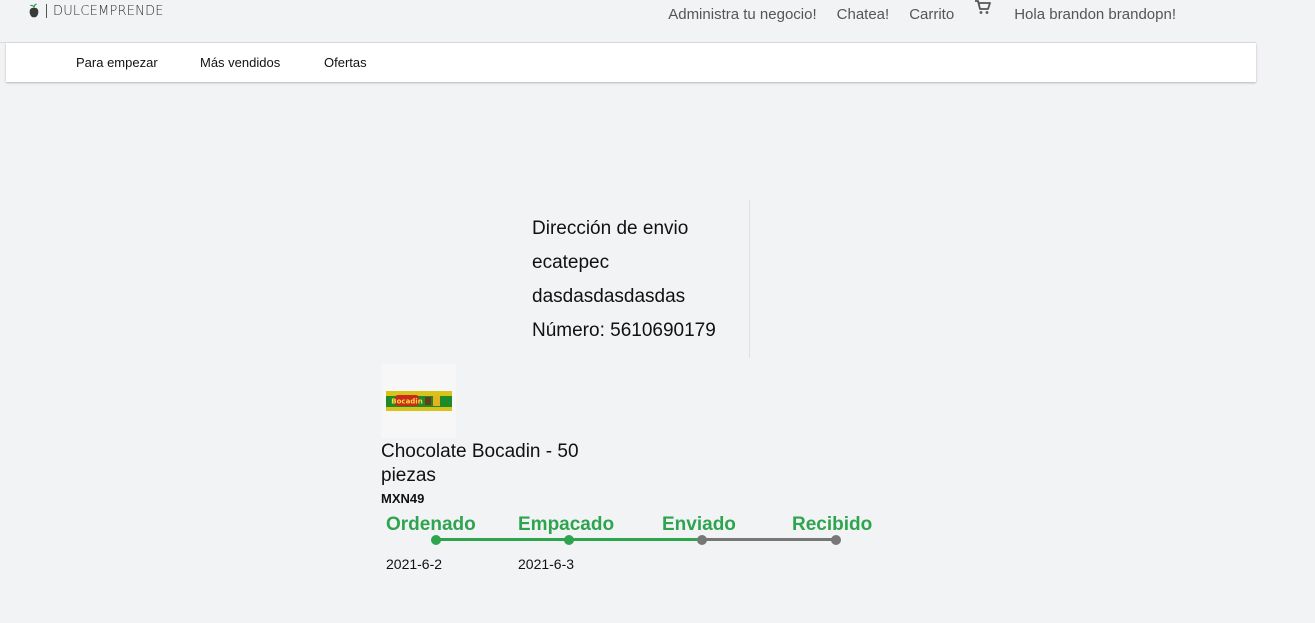 This screenshot has height=623, width=1315. Describe the element at coordinates (702, 540) in the screenshot. I see `step-enviado-dot` at that location.